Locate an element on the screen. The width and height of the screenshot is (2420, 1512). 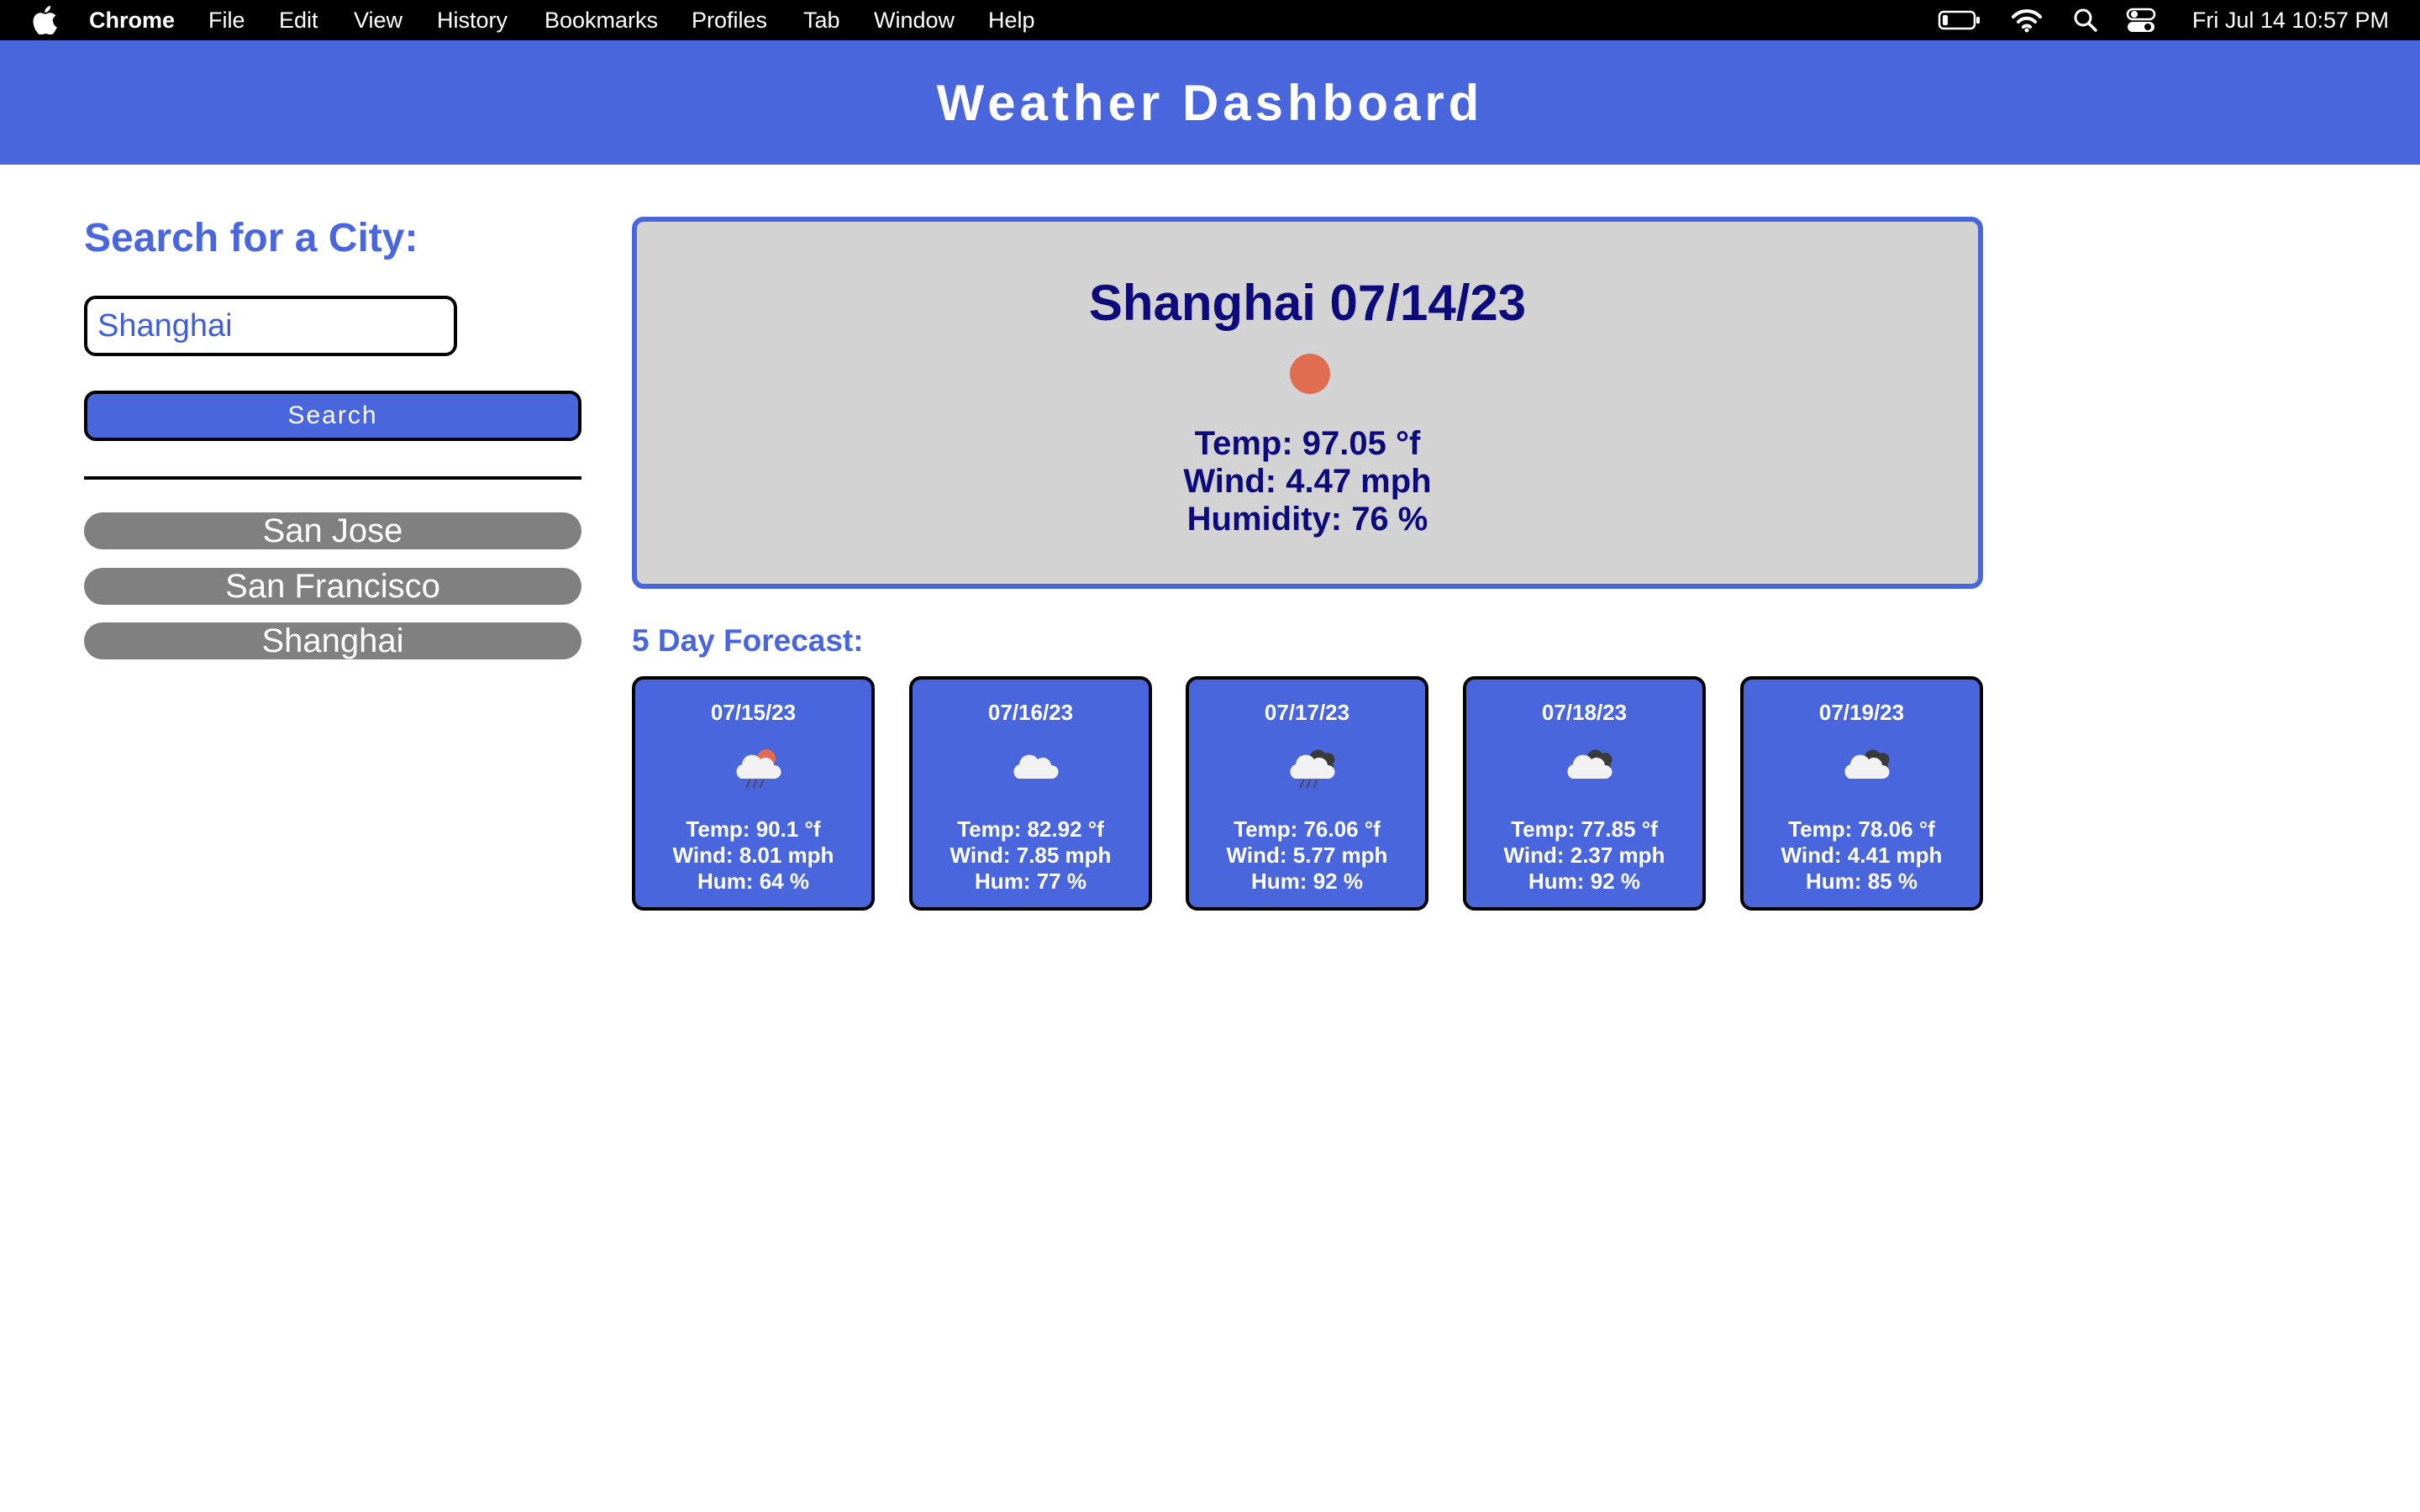
battery-icon is located at coordinates (1960, 20).